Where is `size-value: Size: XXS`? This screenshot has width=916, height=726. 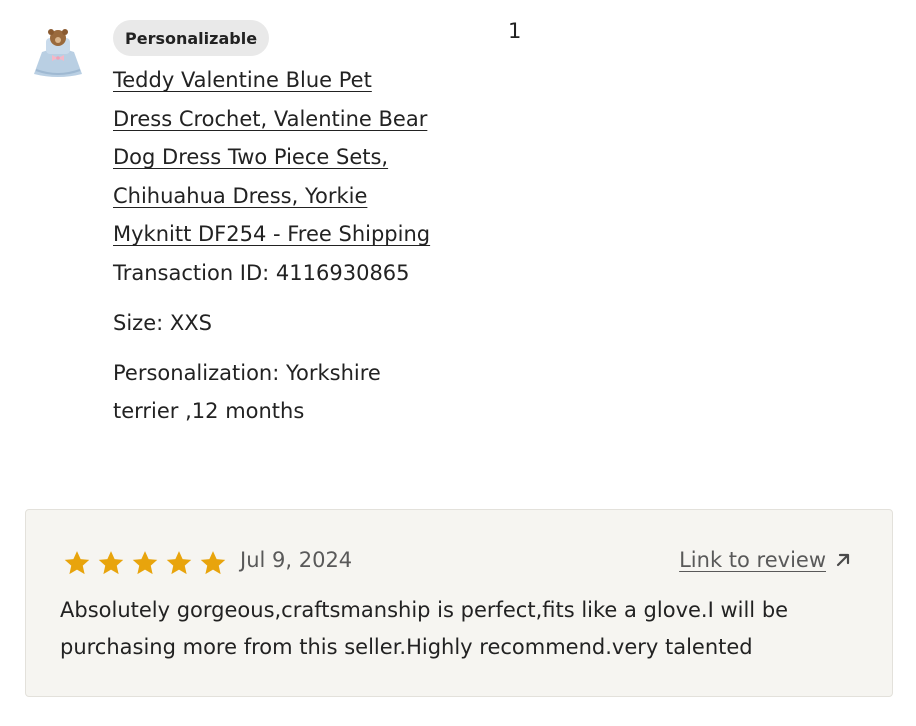
size-value: Size: XXS is located at coordinates (162, 322).